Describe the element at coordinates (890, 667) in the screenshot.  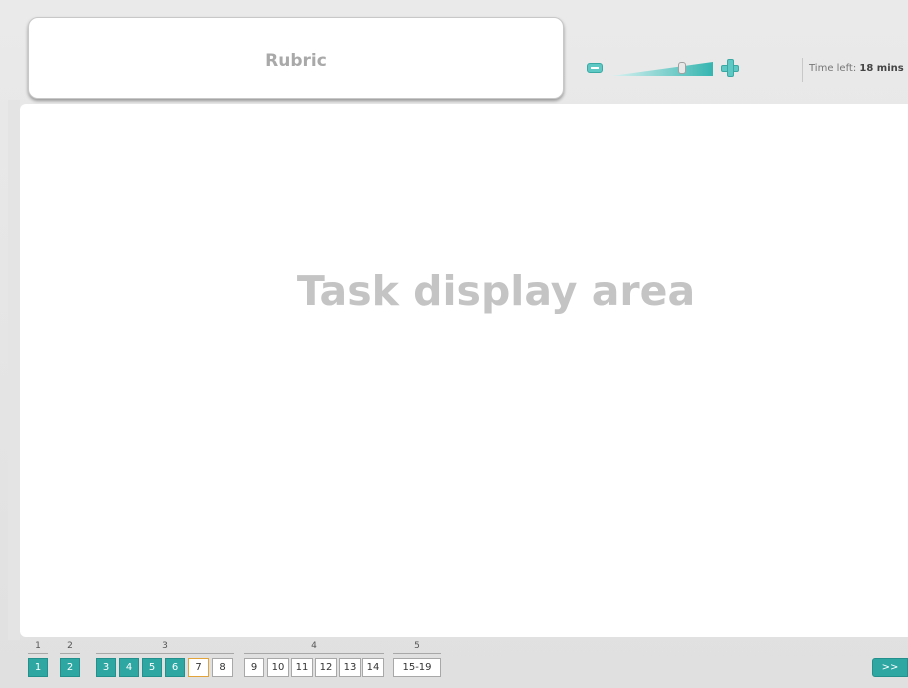
I see `next-button: >>` at that location.